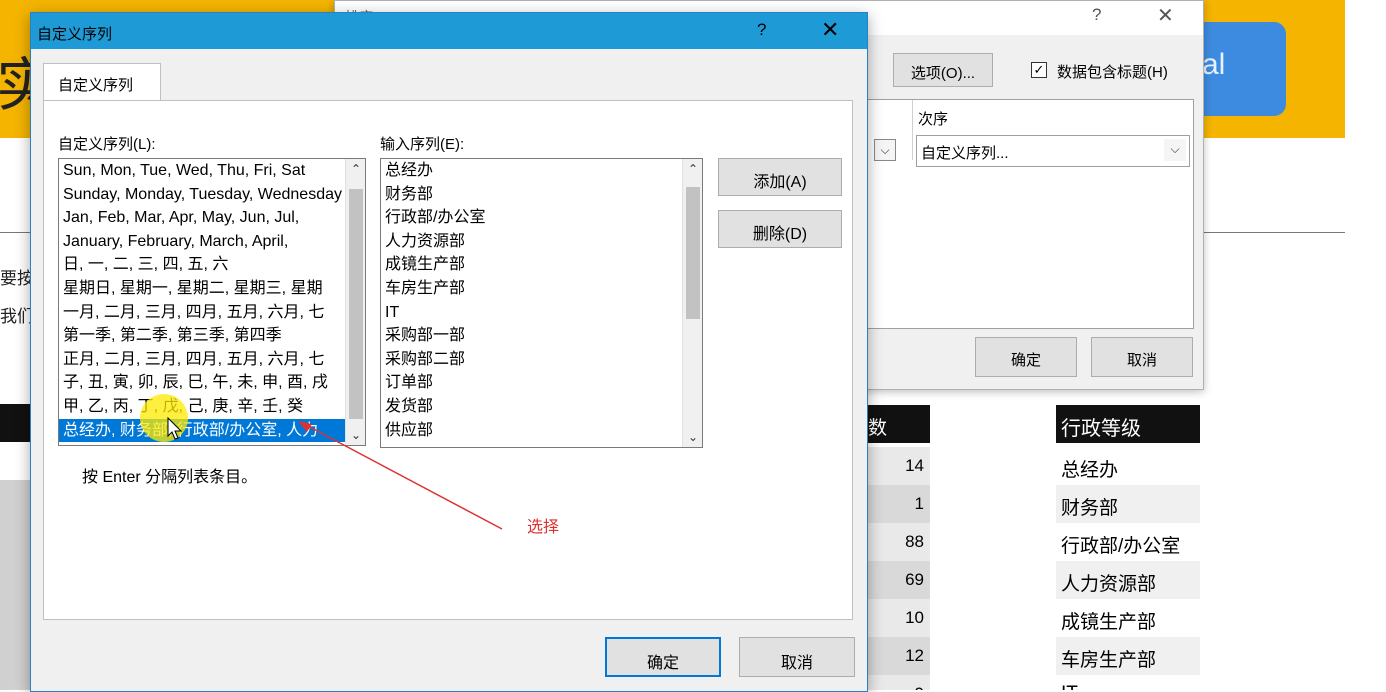  I want to click on mouse-pointer-icon, so click(175, 428).